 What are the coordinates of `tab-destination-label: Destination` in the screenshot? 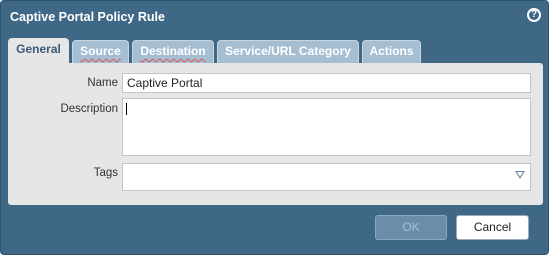 It's located at (173, 51).